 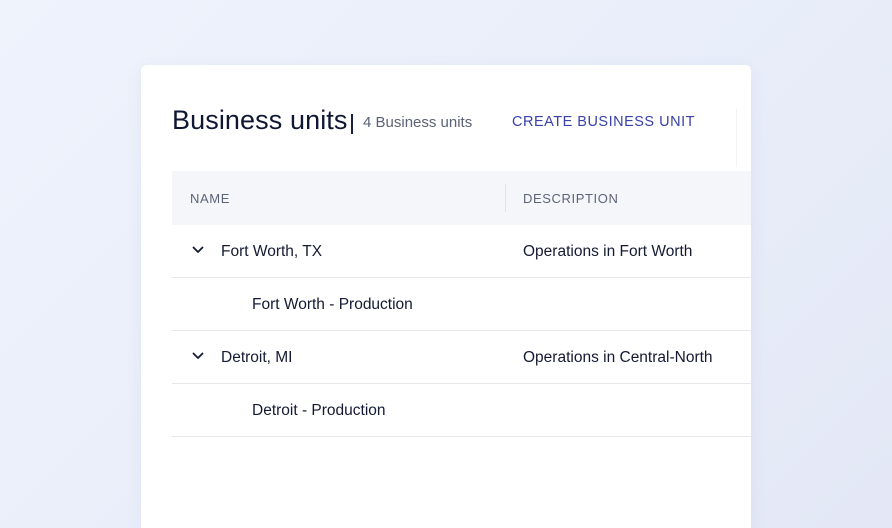 I want to click on table-row: Detroit, MI Operations in Central-North, so click(x=461, y=357).